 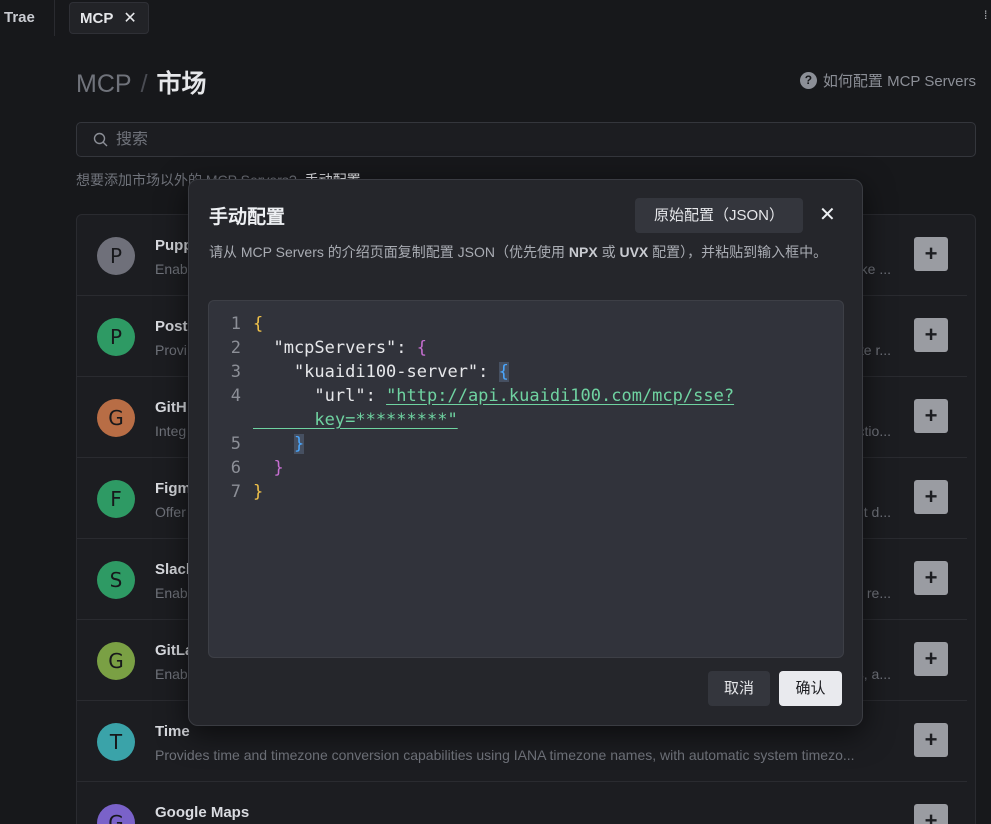 What do you see at coordinates (235, 324) in the screenshot?
I see `line-number: 1` at bounding box center [235, 324].